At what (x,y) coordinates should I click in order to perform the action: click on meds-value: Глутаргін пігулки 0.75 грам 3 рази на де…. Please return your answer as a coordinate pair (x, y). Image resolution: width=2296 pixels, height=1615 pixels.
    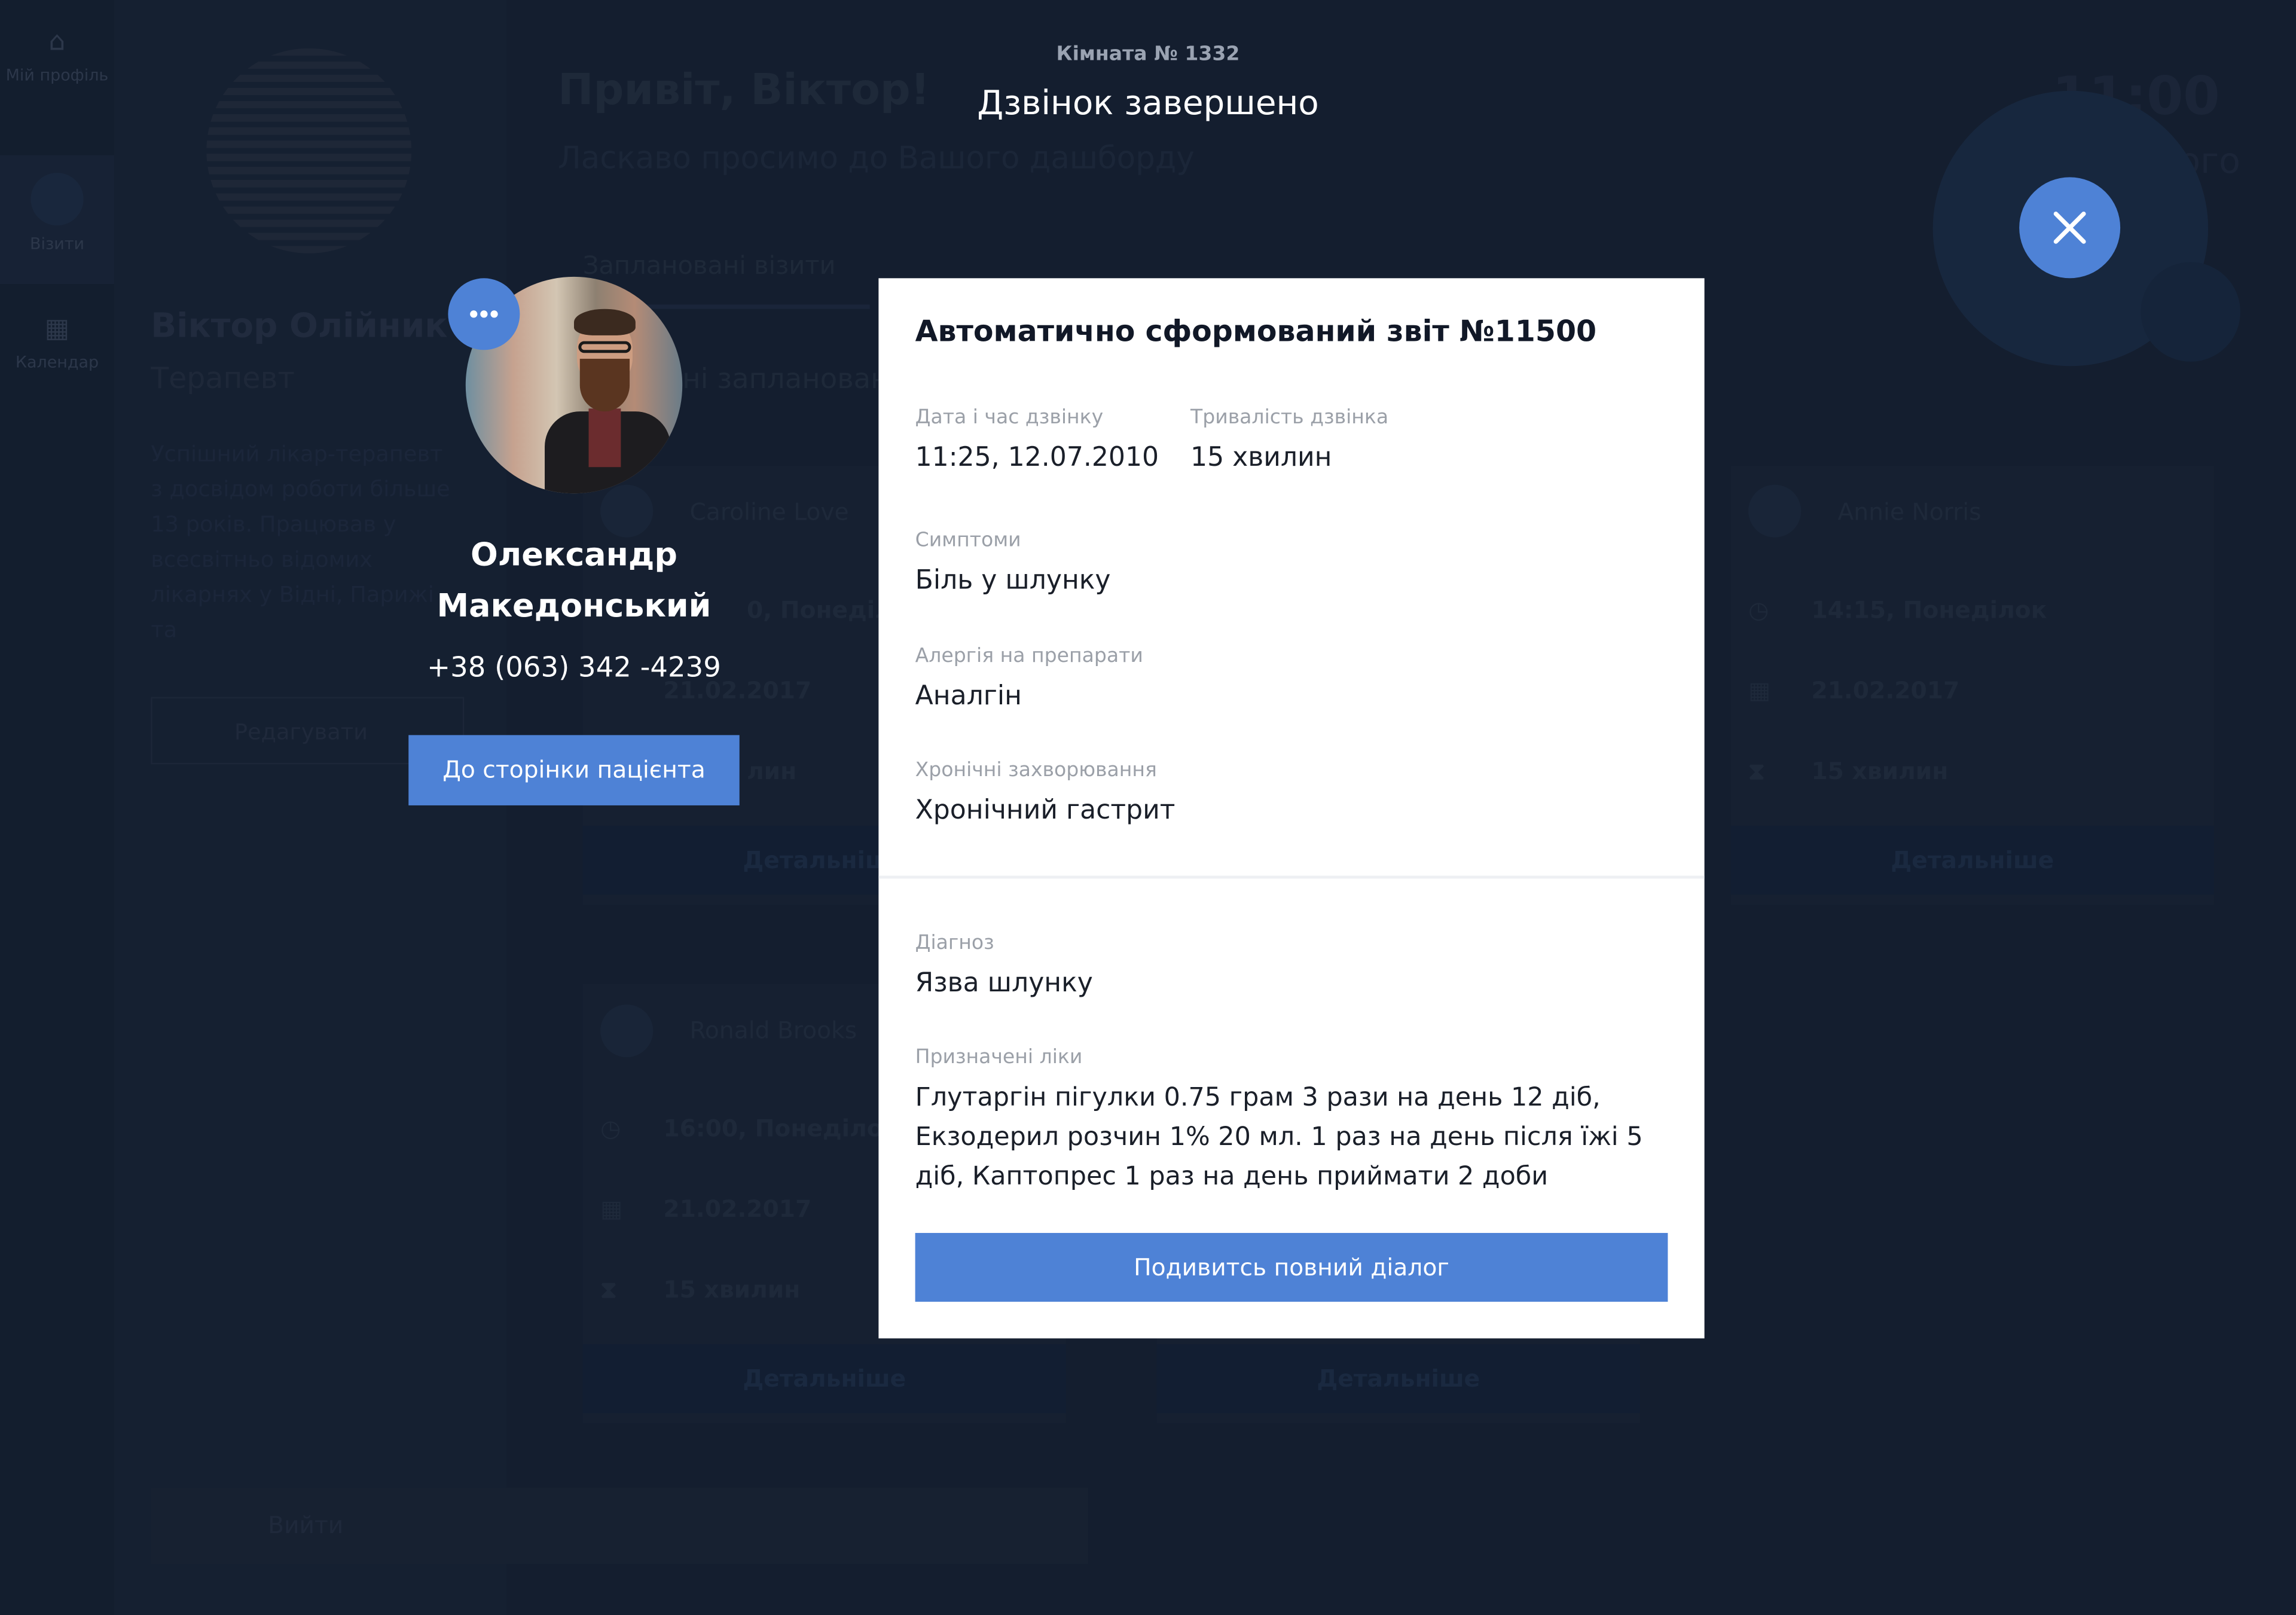
    Looking at the image, I should click on (1279, 1137).